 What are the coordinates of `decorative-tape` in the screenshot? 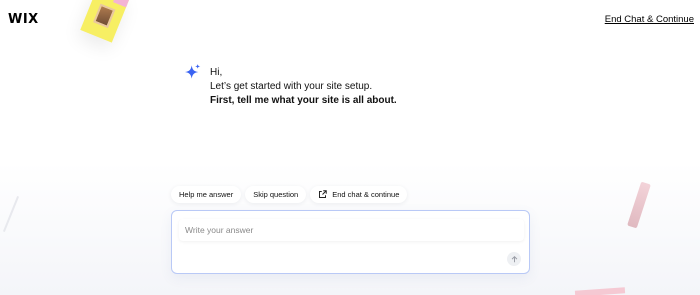 It's located at (122, 4).